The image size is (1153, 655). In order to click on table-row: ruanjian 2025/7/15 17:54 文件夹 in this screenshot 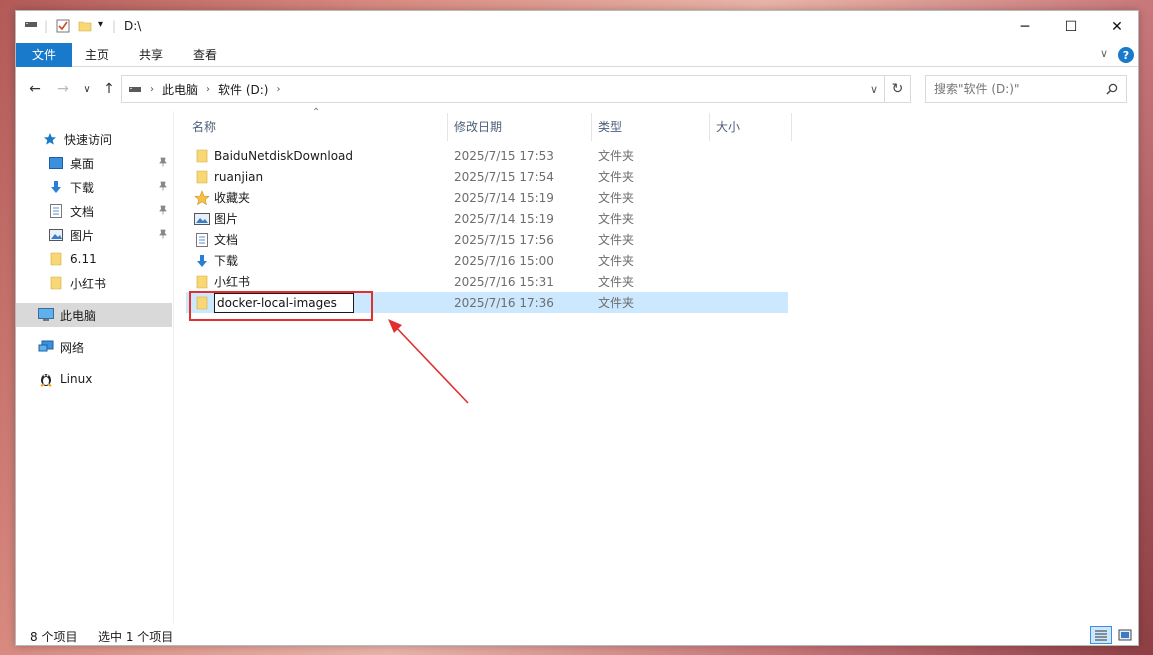, I will do `click(487, 176)`.